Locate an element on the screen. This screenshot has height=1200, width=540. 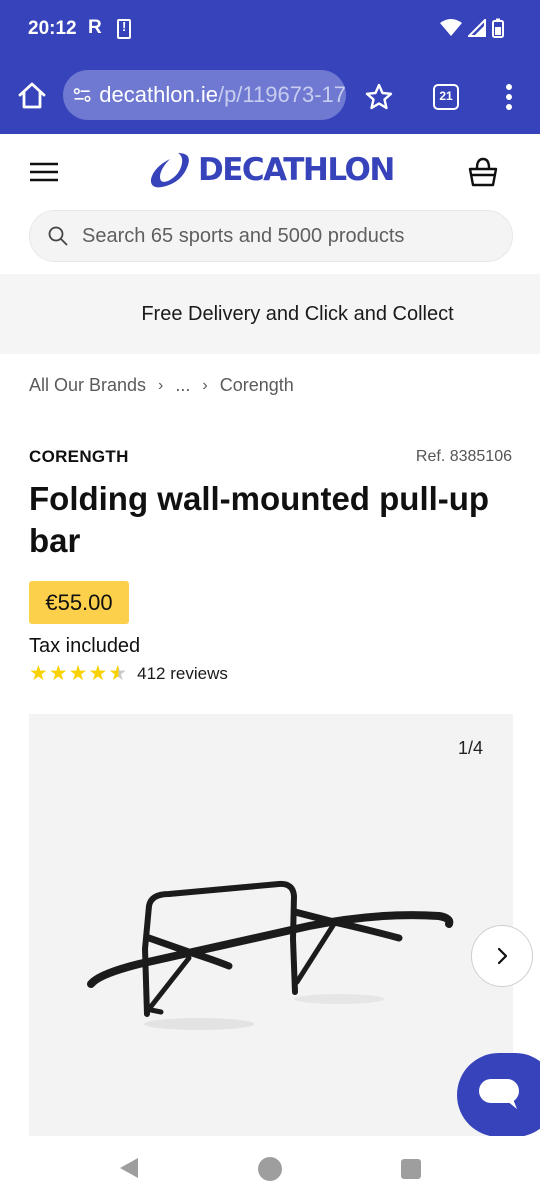
bookmark-star-icon is located at coordinates (379, 97).